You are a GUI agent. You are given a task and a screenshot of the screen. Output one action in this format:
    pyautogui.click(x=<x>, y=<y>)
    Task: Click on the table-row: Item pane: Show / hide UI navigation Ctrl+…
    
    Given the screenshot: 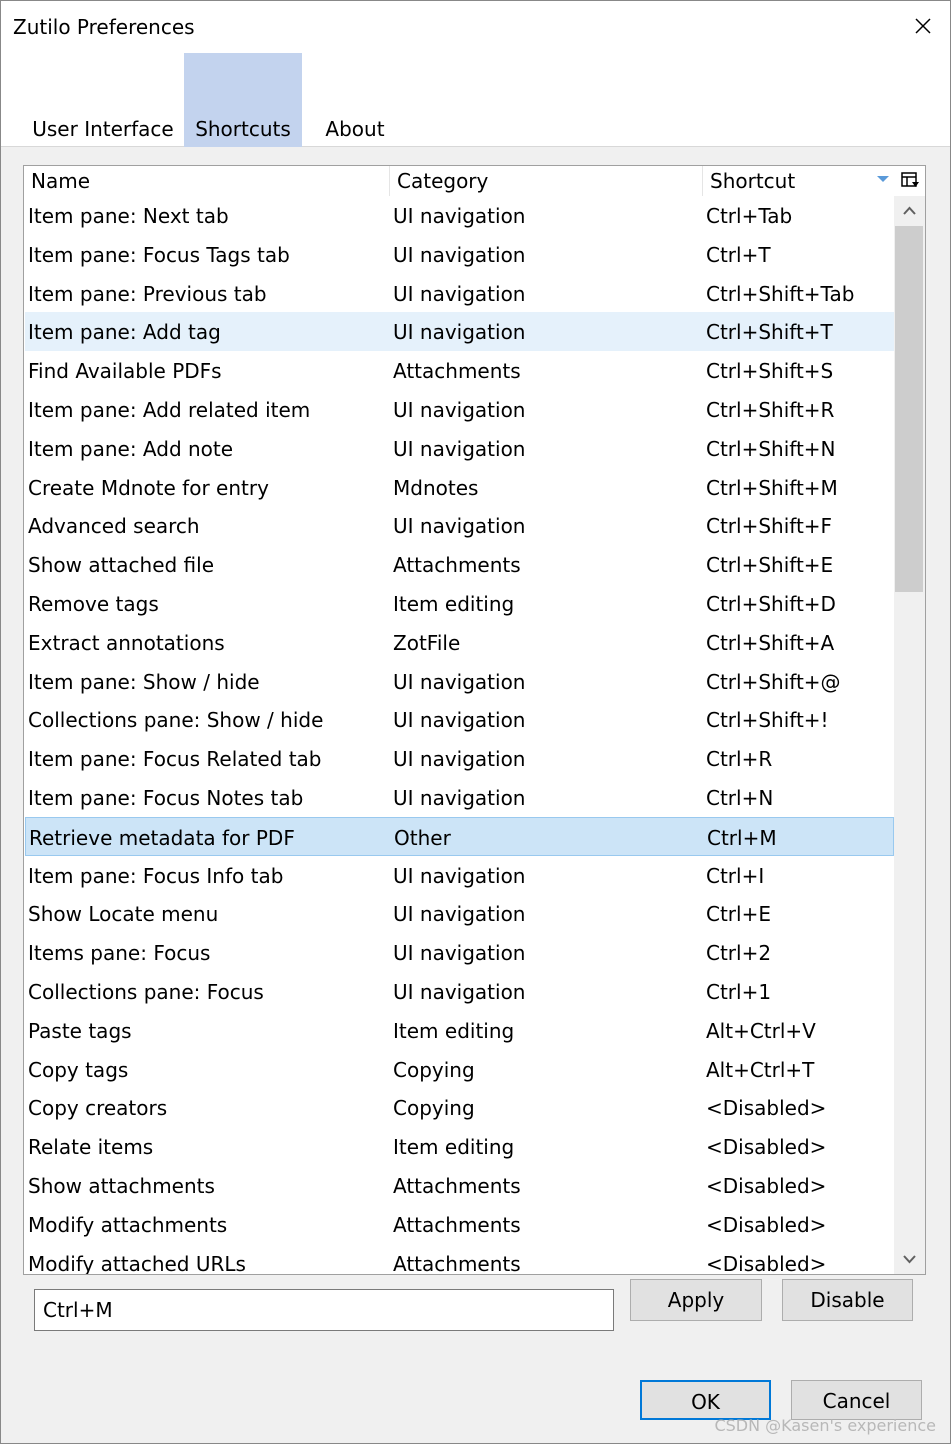 What is the action you would take?
    pyautogui.click(x=459, y=681)
    